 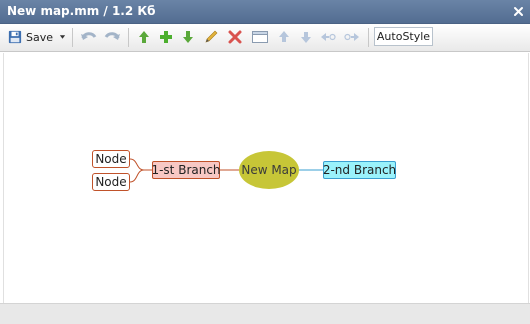 I want to click on close-icon, so click(x=518, y=11).